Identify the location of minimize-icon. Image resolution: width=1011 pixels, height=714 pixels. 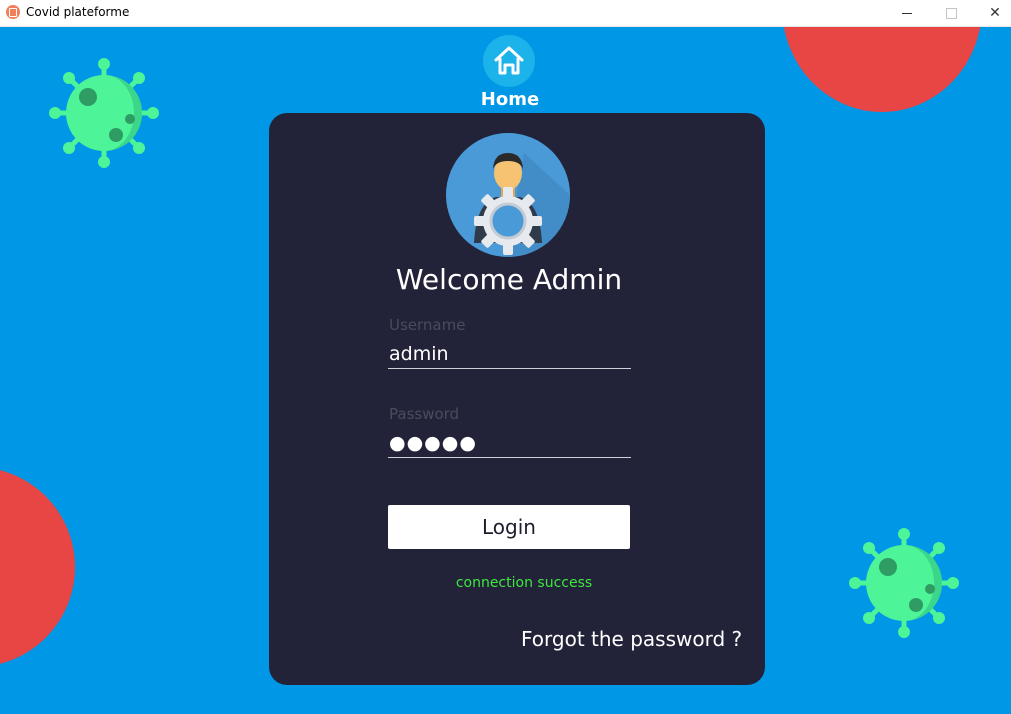
(907, 13).